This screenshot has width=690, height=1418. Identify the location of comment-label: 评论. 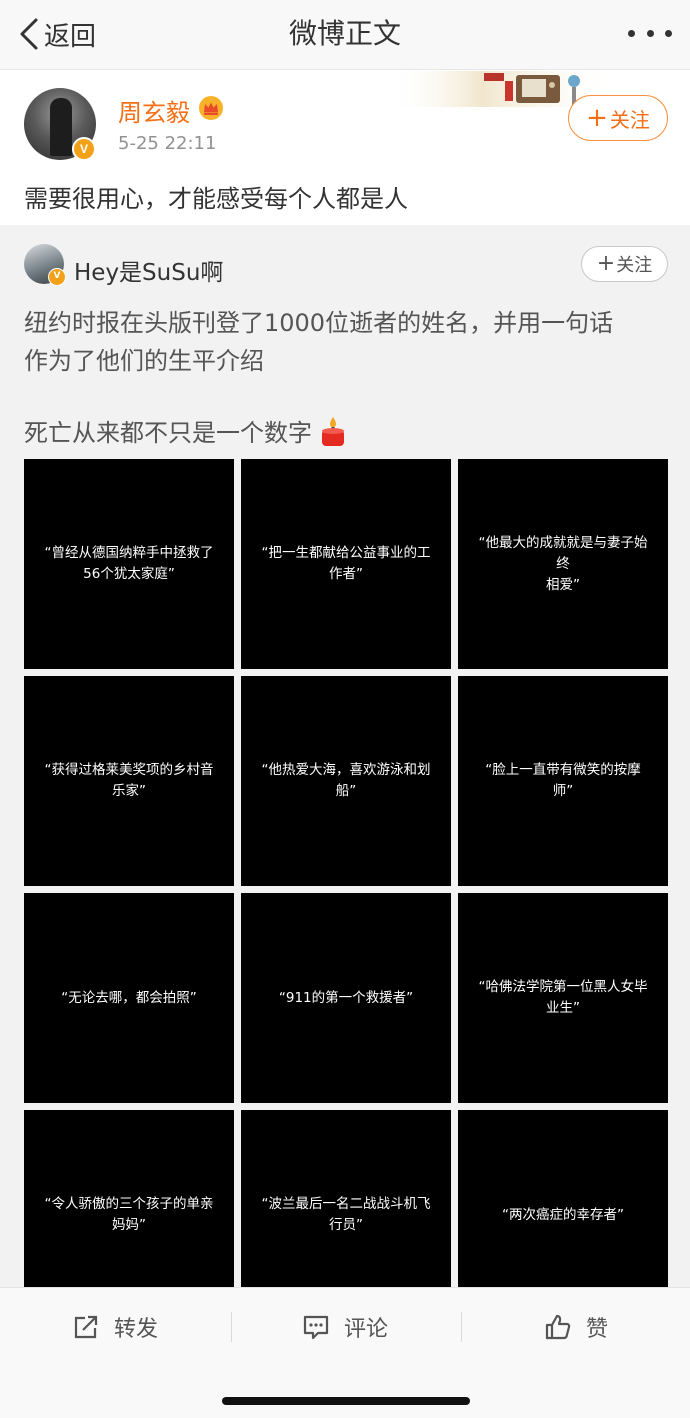
(366, 1329).